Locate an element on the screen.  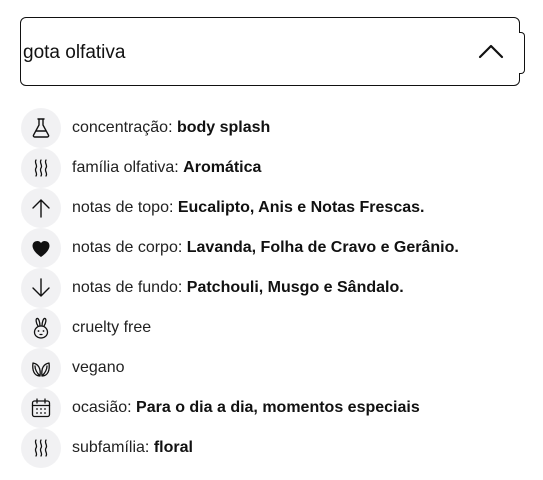
attribute-vegano: vegano is located at coordinates (276, 368).